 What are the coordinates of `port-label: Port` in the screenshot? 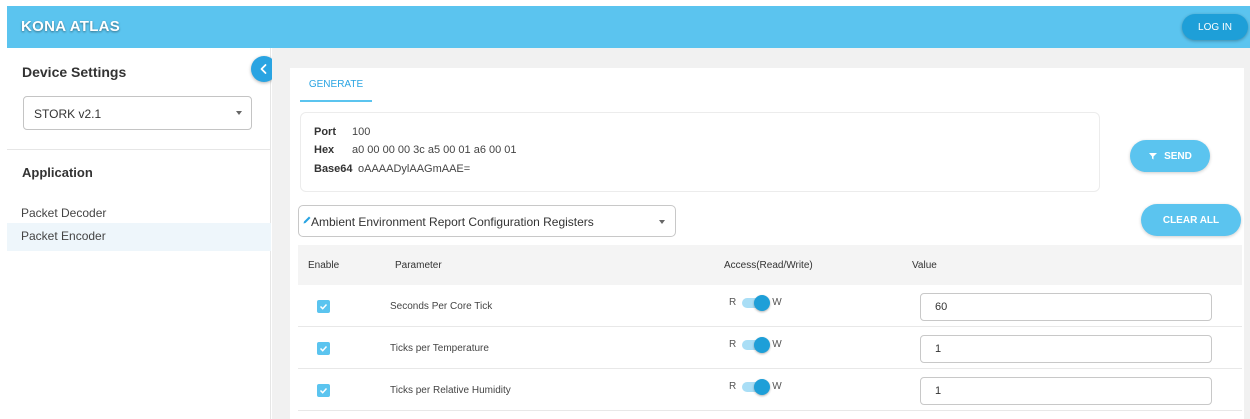 It's located at (325, 132).